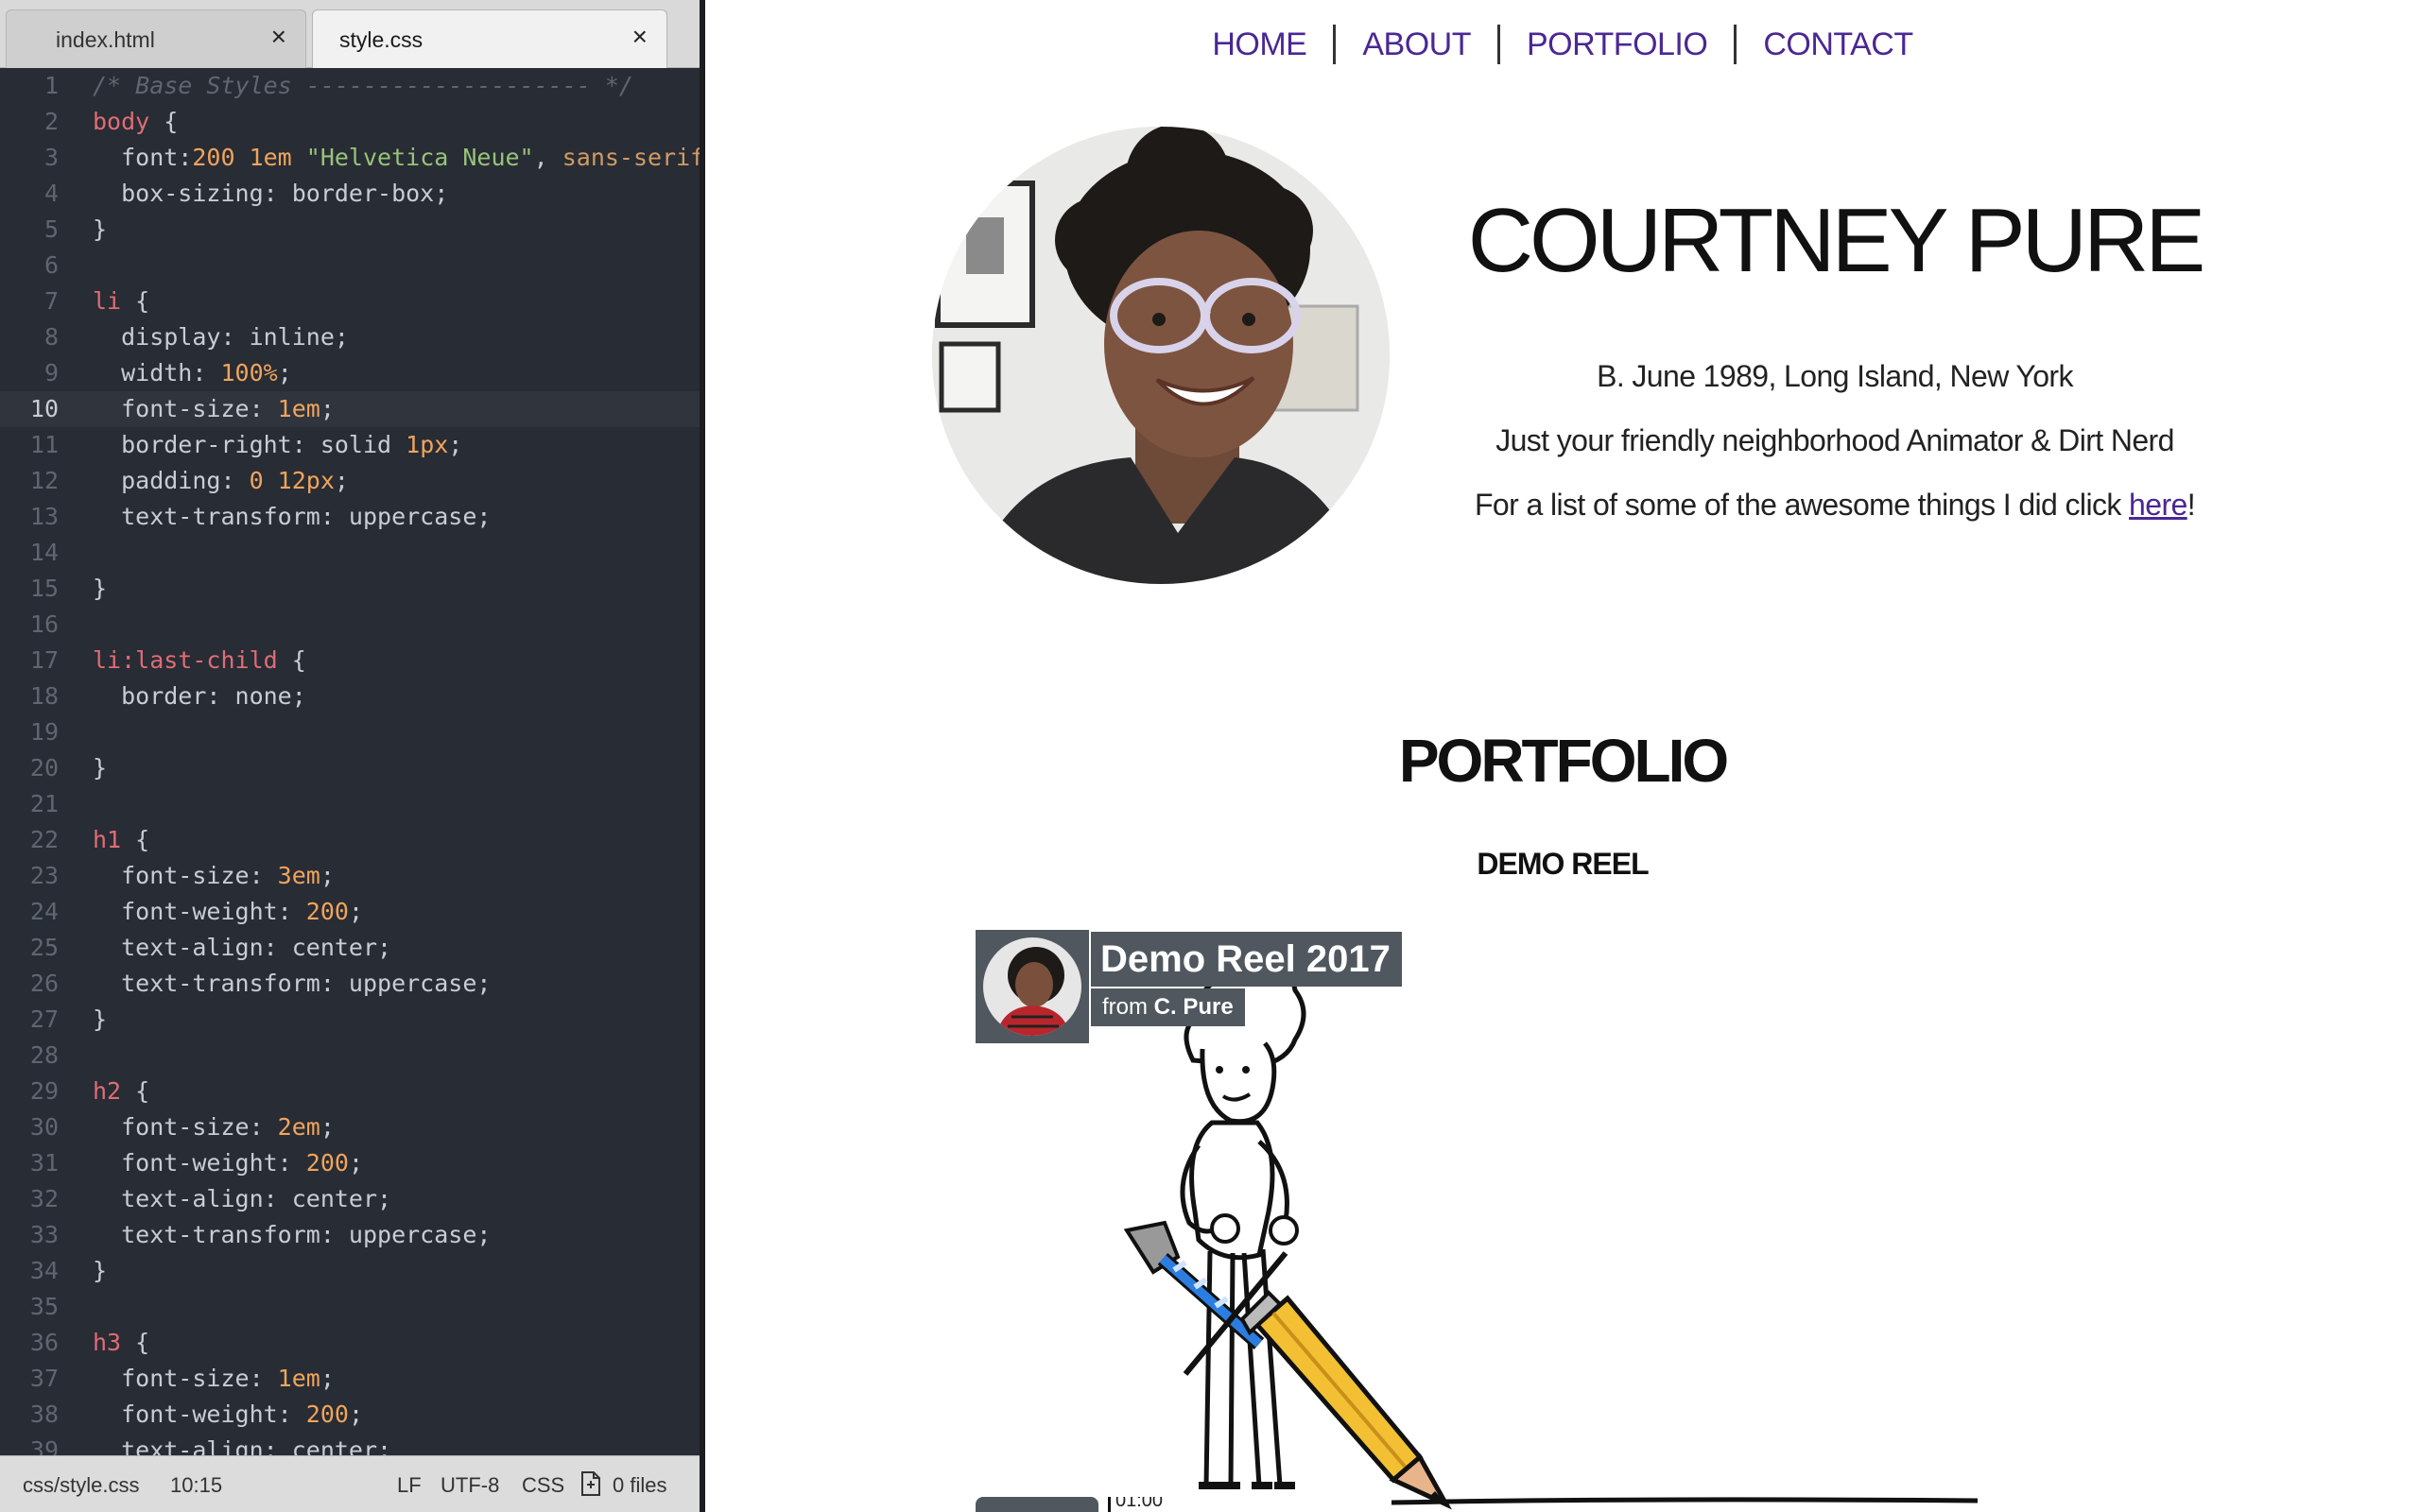  I want to click on line-number: 12, so click(44, 480).